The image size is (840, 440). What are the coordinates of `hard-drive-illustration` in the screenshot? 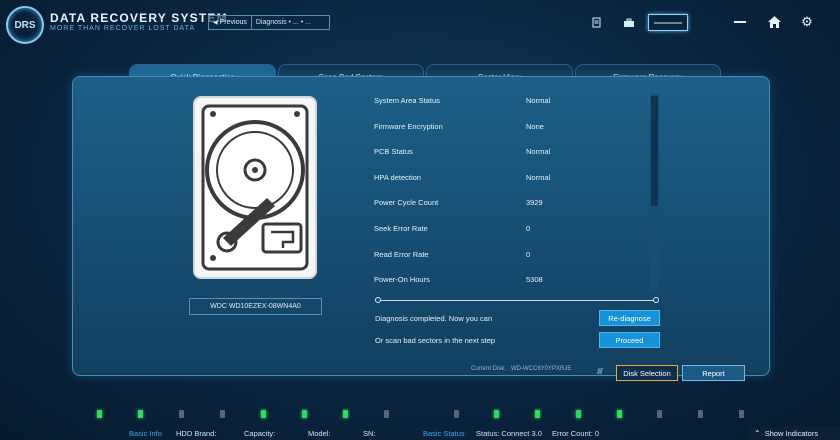 It's located at (255, 187).